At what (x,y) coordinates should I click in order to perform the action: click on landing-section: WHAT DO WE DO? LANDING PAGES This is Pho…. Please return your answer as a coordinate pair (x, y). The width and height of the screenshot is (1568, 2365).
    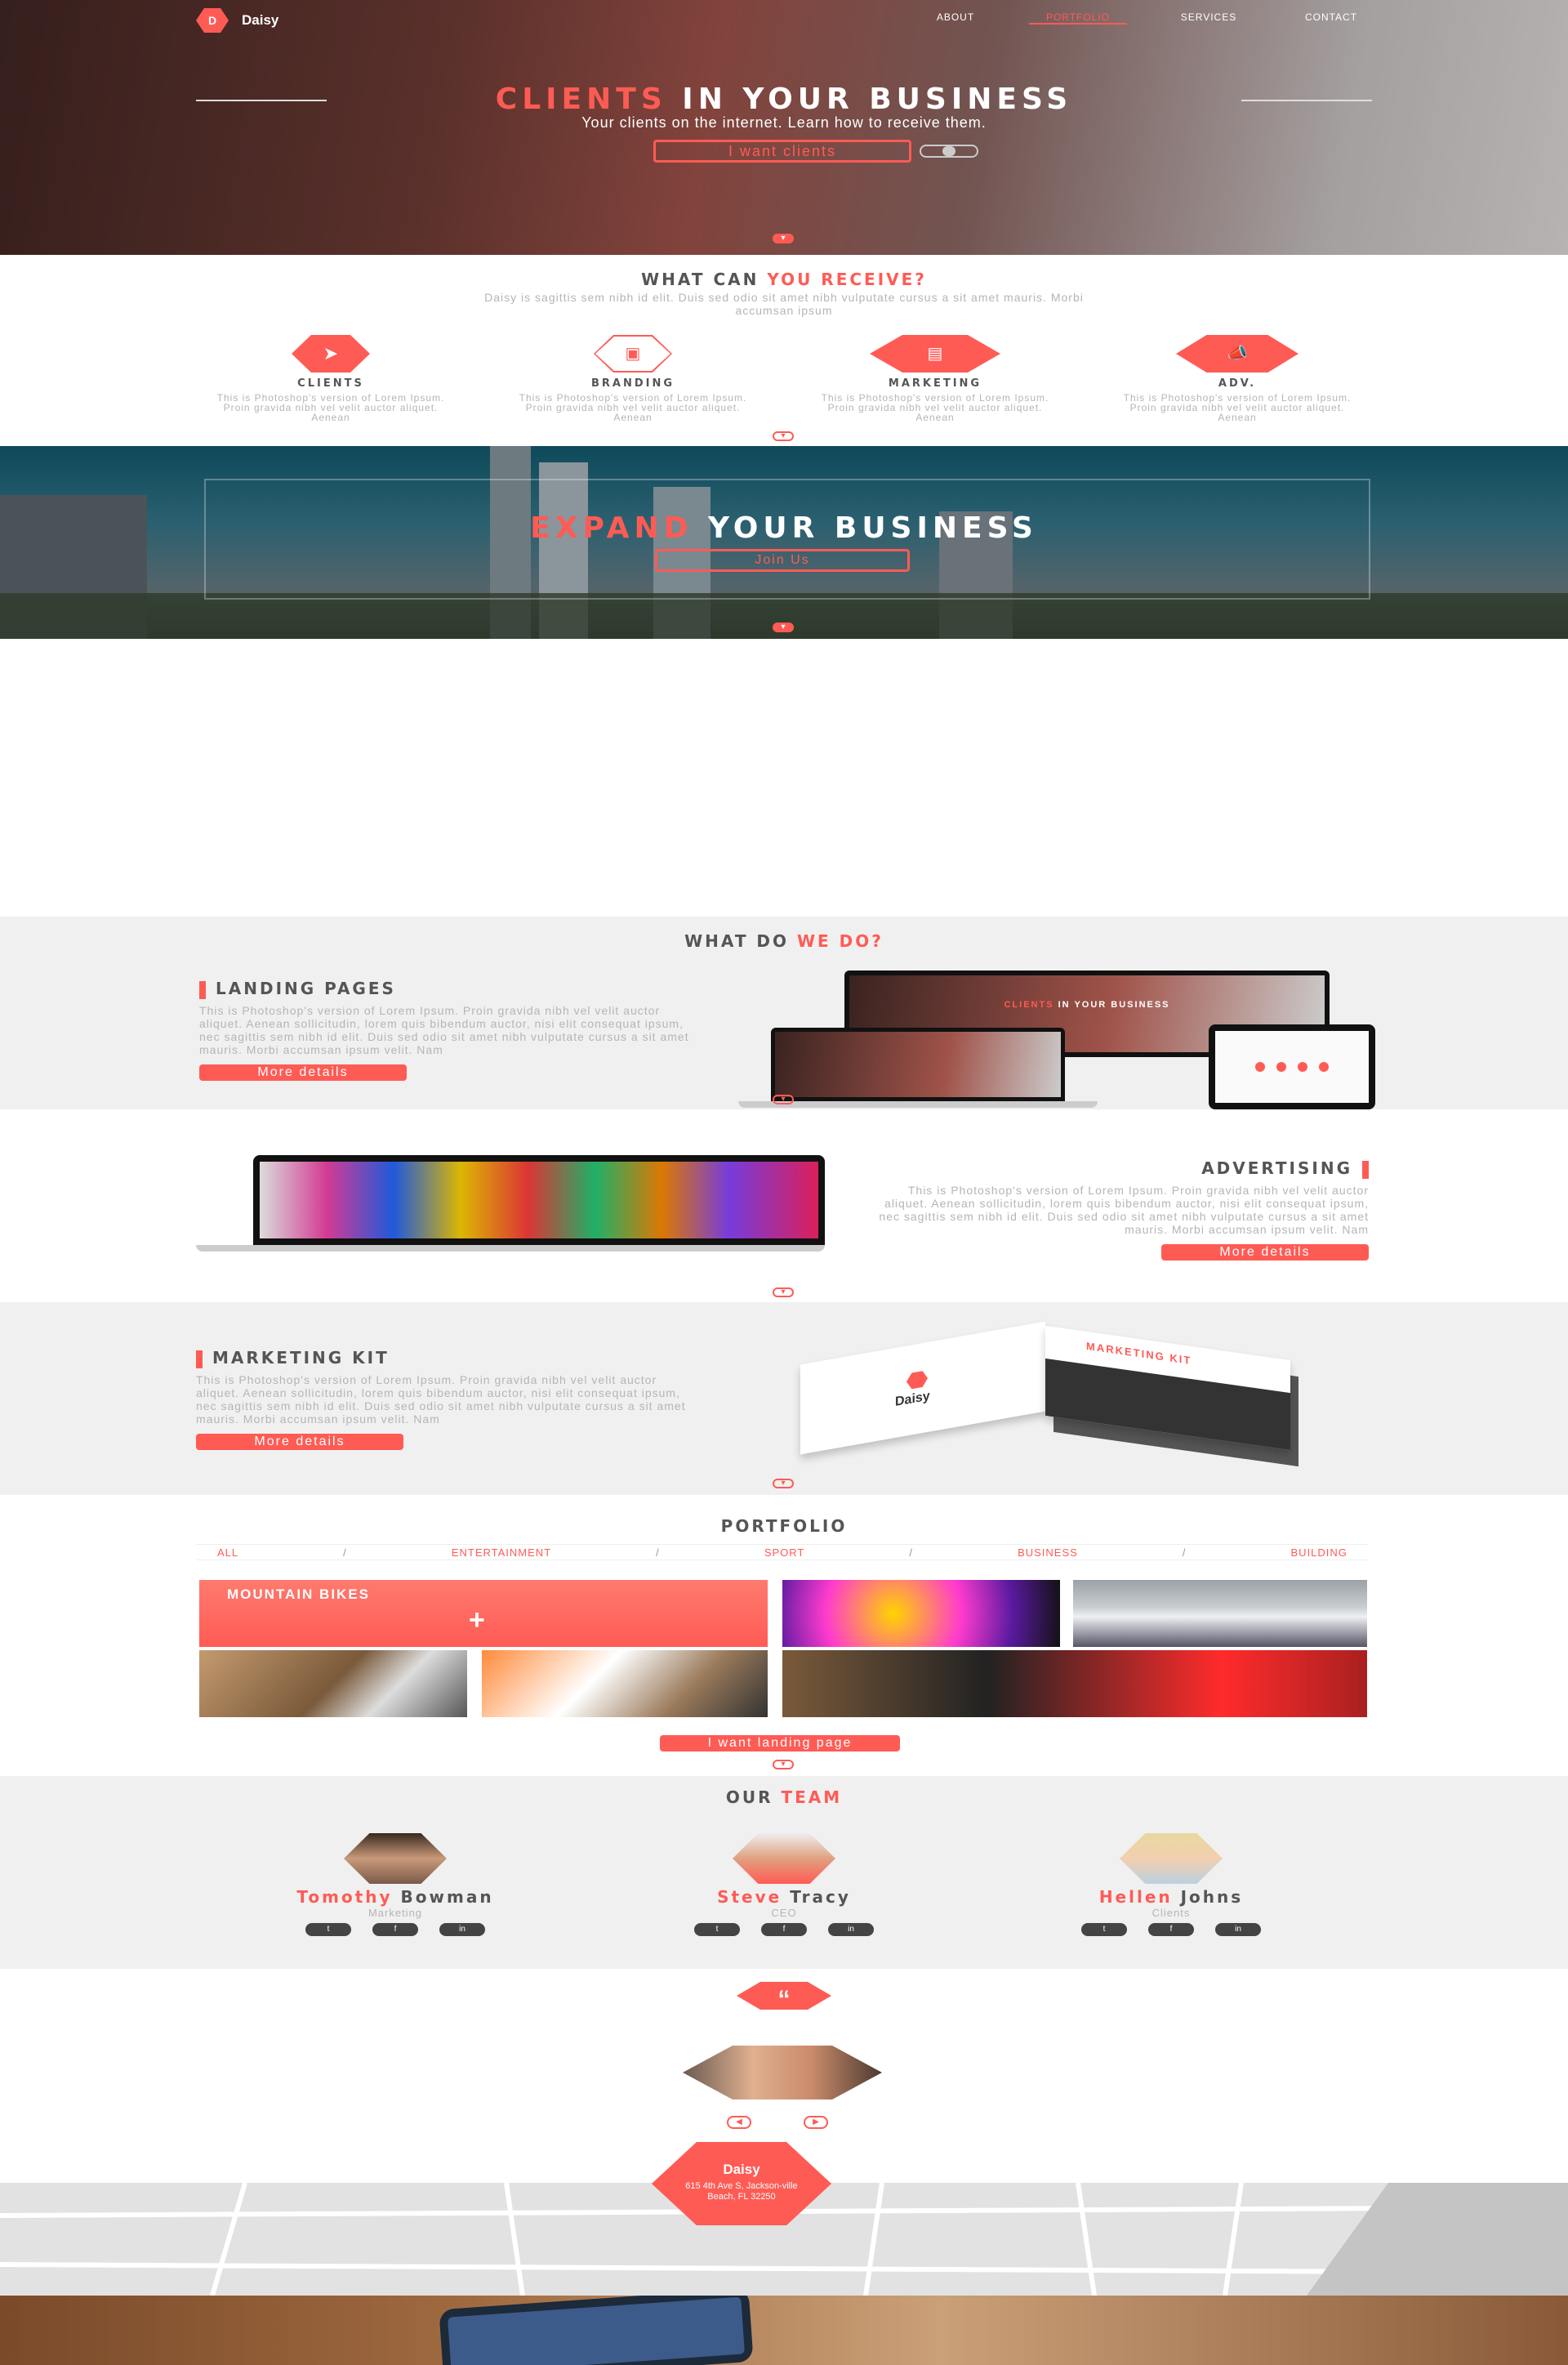
    Looking at the image, I should click on (784, 1013).